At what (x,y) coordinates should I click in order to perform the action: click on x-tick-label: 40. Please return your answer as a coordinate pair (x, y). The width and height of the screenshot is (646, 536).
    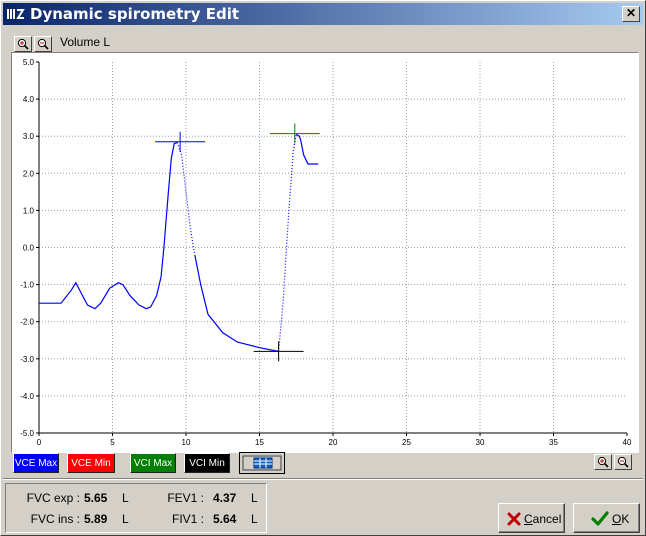
    Looking at the image, I should click on (627, 442).